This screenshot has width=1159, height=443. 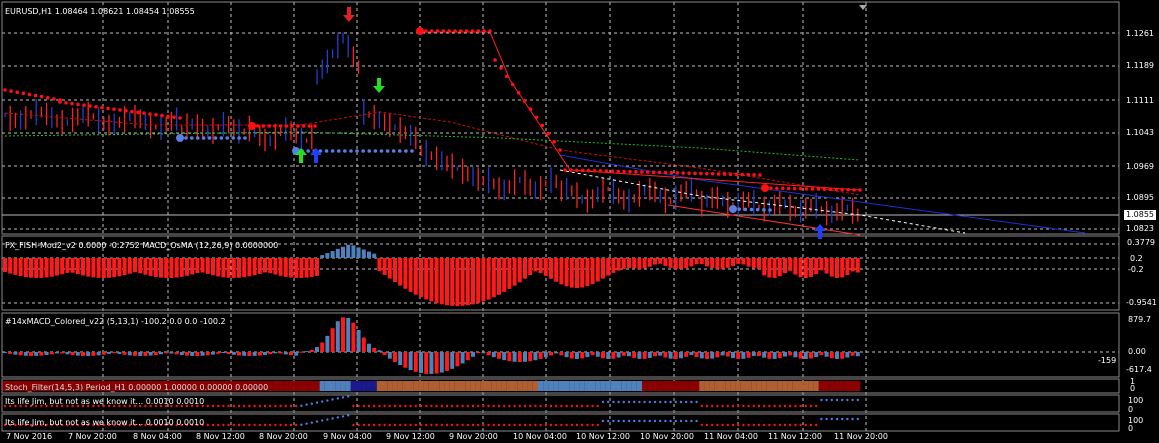 I want to click on jim1-scale-min: 0, so click(x=1131, y=409).